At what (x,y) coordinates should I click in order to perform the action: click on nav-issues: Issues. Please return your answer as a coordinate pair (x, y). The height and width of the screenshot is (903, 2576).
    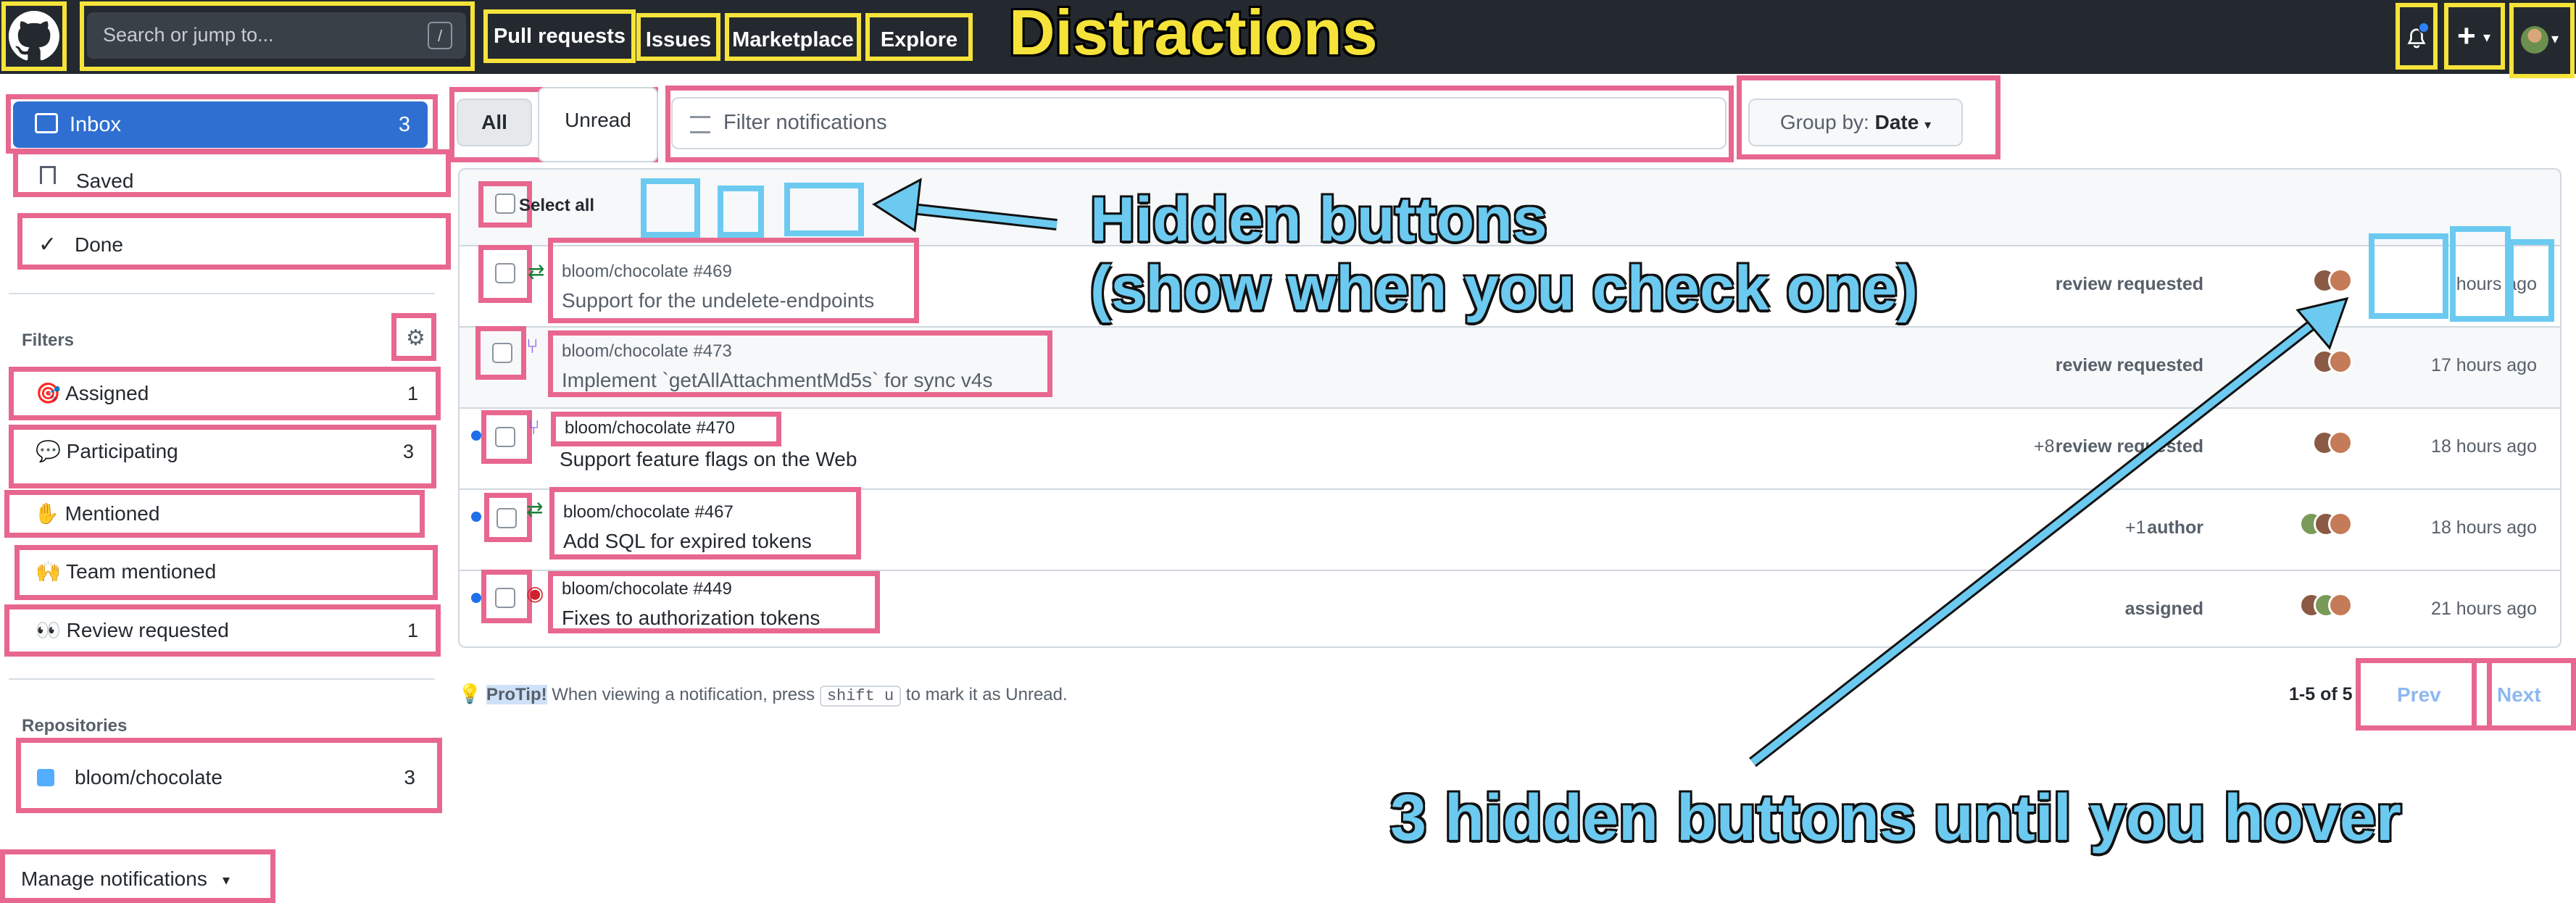
    Looking at the image, I should click on (678, 37).